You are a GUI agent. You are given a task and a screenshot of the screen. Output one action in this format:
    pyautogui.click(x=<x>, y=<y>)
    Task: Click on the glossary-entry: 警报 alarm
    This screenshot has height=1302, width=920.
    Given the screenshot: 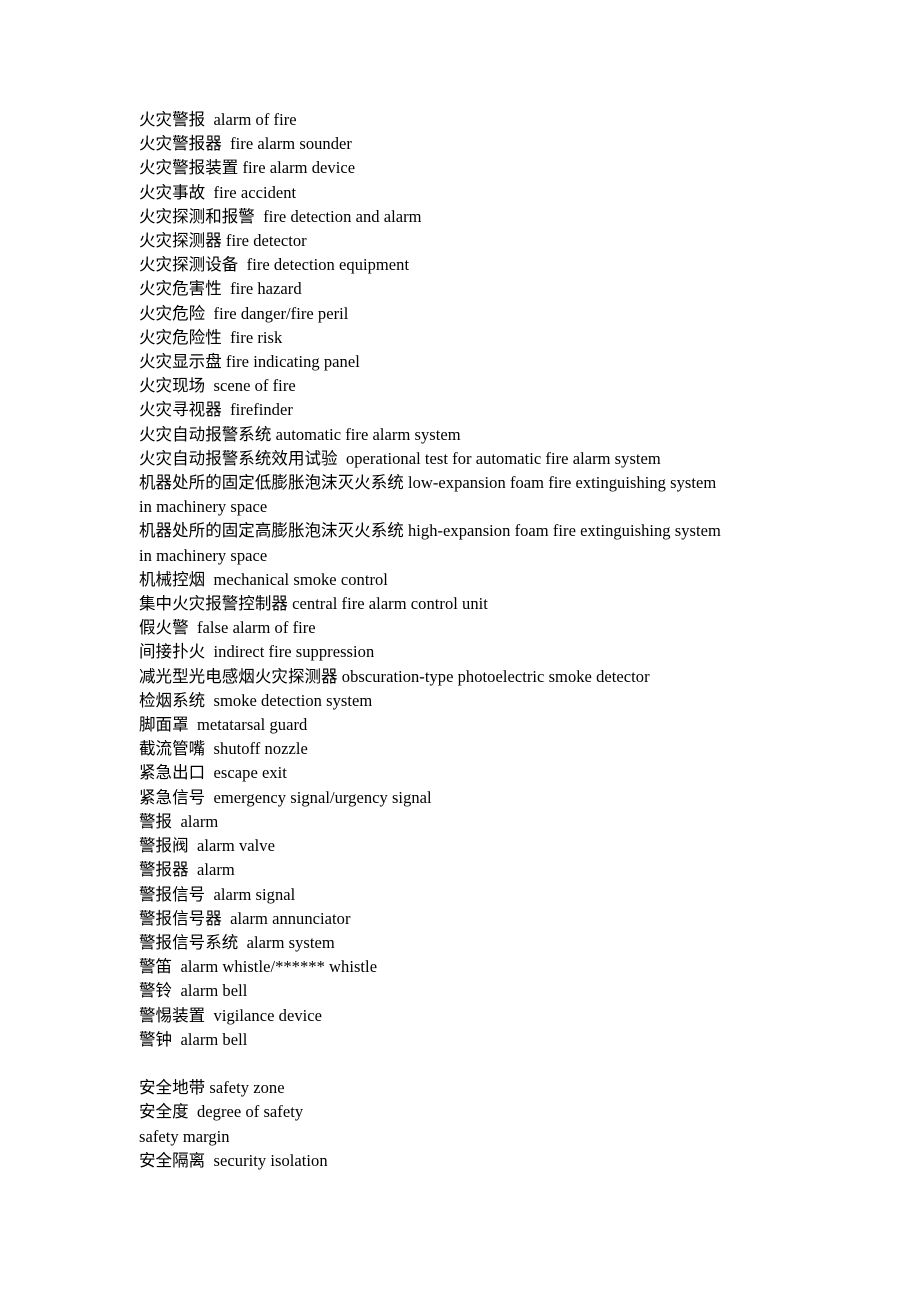 What is the action you would take?
    pyautogui.click(x=179, y=821)
    